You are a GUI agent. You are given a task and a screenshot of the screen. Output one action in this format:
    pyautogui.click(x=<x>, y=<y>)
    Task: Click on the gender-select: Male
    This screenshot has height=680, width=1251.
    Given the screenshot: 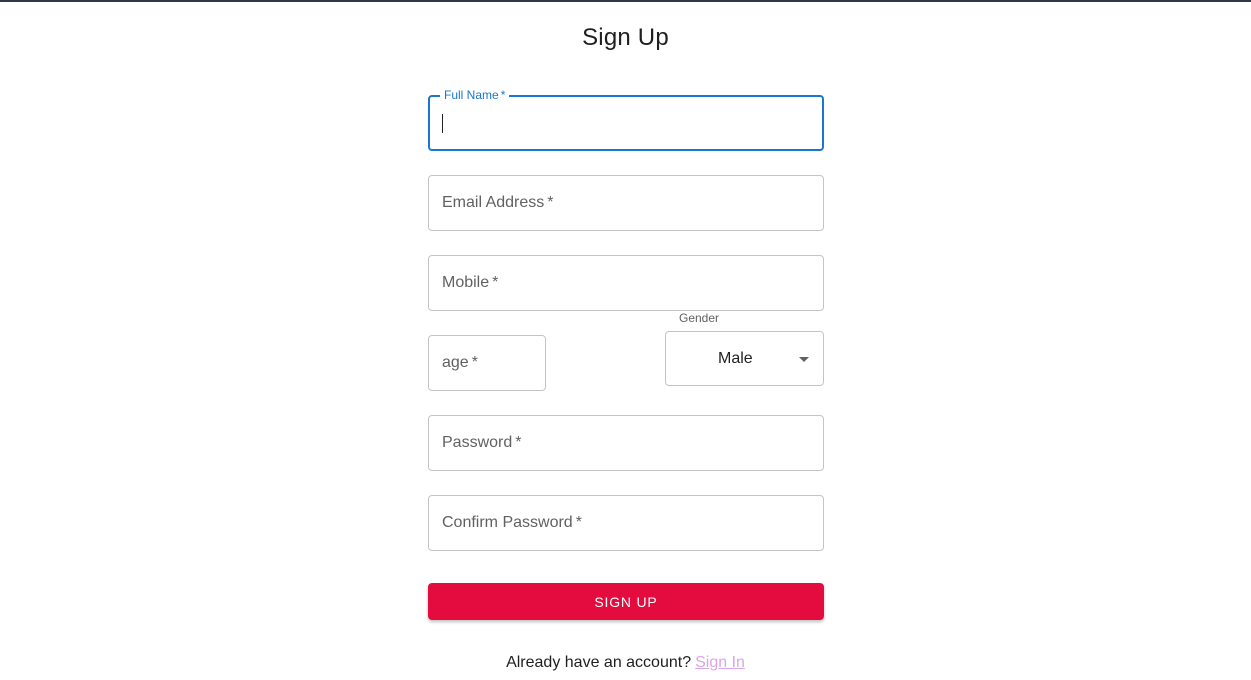 What is the action you would take?
    pyautogui.click(x=744, y=358)
    